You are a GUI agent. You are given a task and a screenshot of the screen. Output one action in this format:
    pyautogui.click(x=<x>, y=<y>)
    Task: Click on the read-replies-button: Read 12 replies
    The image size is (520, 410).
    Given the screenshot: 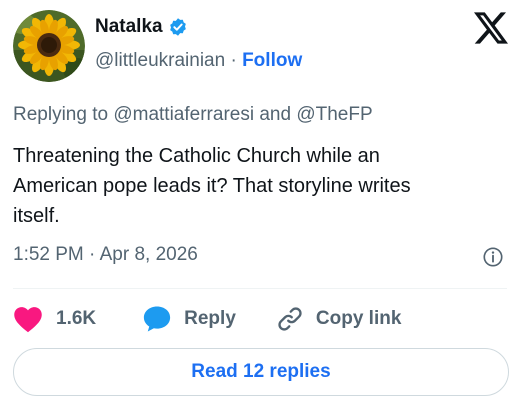 What is the action you would take?
    pyautogui.click(x=261, y=372)
    